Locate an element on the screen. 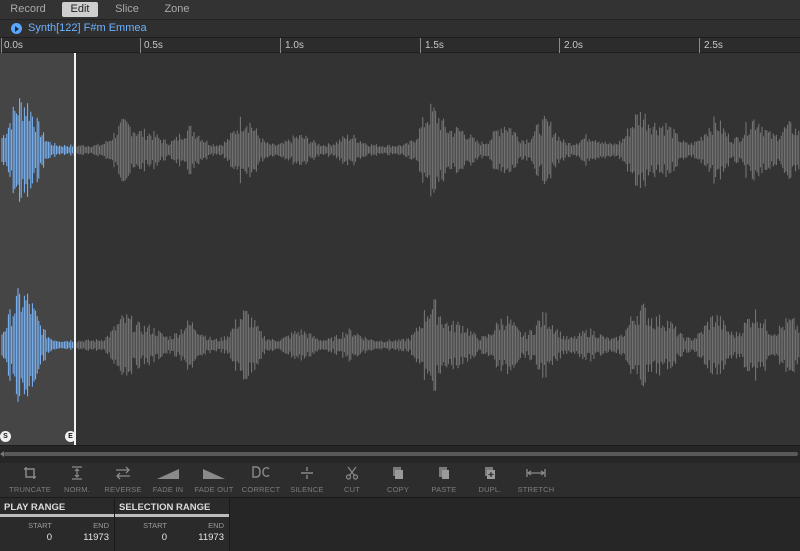 The image size is (800, 551). fade-in-label: FADE IN is located at coordinates (168, 489).